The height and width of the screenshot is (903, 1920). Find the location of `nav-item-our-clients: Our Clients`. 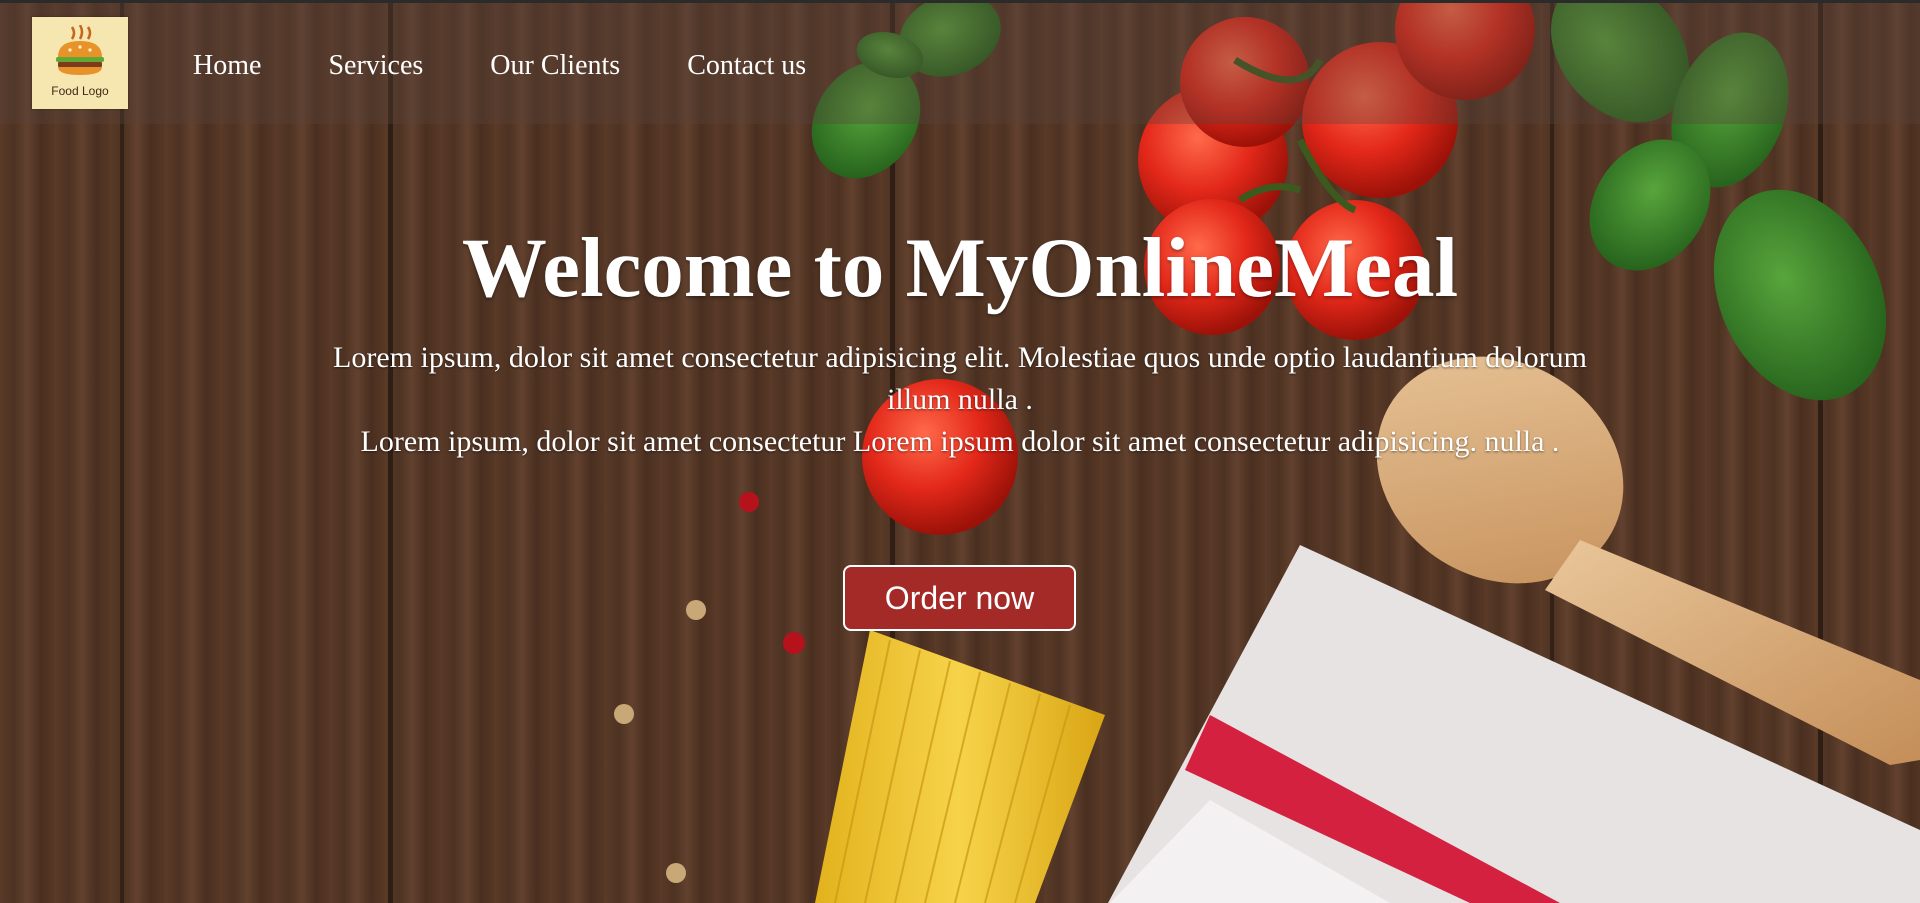

nav-item-our-clients: Our Clients is located at coordinates (555, 66).